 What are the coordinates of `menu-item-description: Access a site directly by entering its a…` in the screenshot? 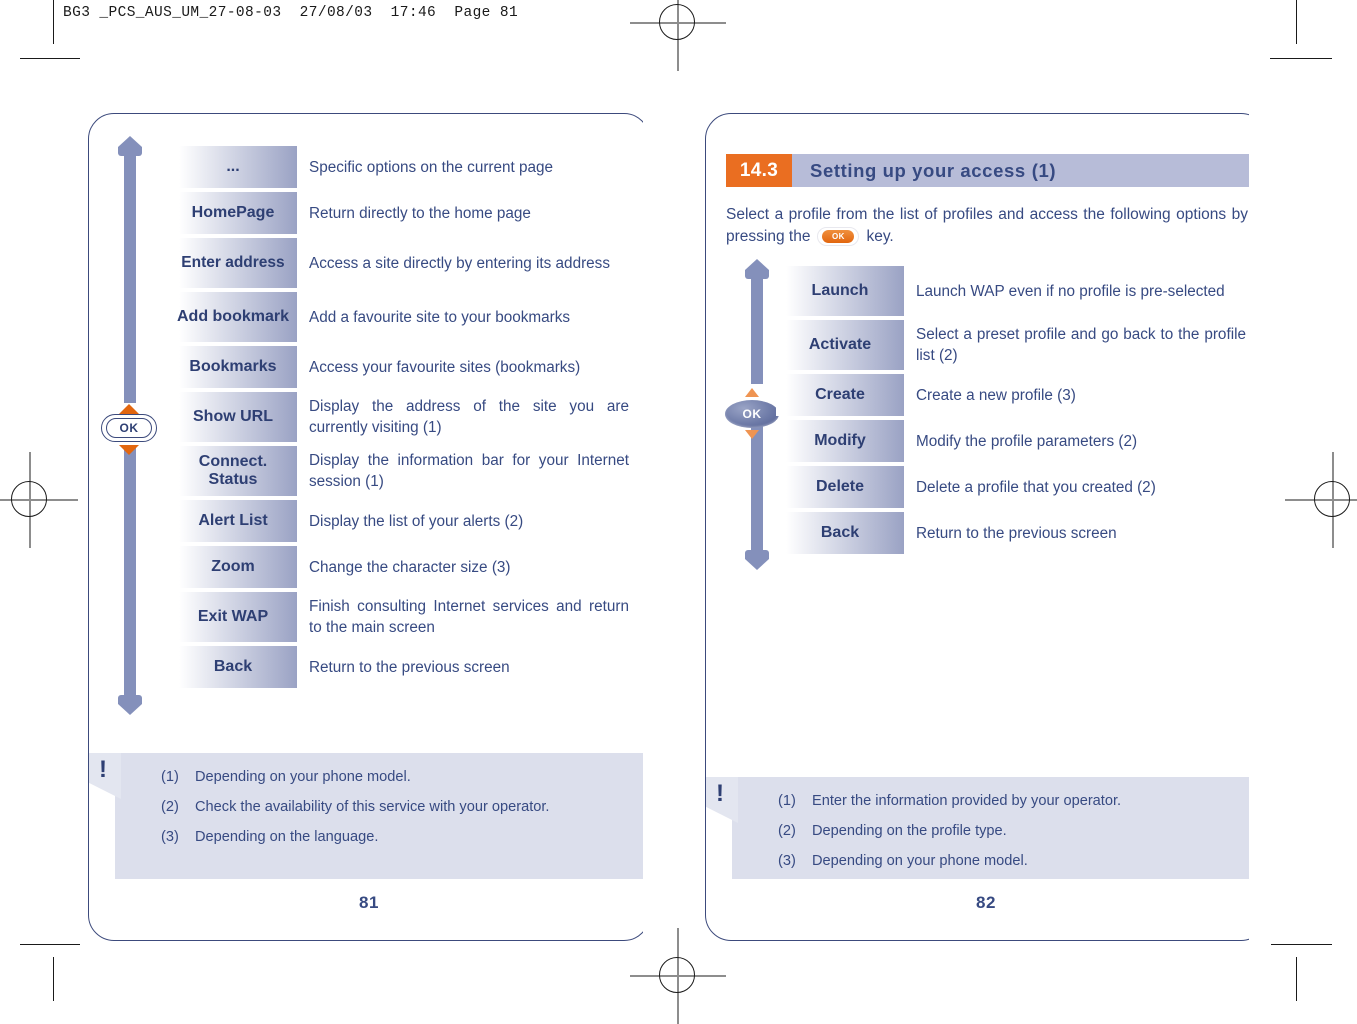 It's located at (463, 263).